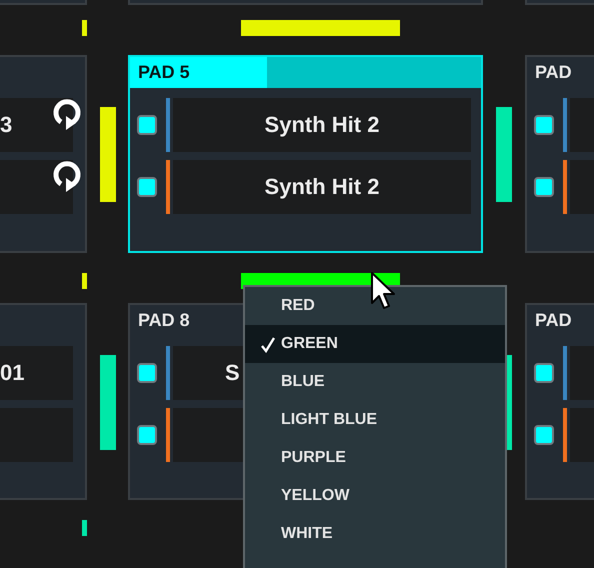 The width and height of the screenshot is (594, 568). I want to click on sample-name: S, so click(232, 373).